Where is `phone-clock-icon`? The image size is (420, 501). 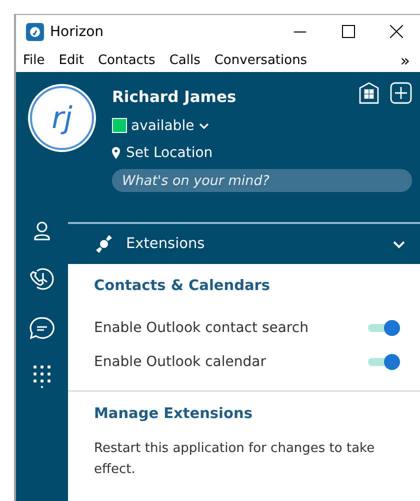 phone-clock-icon is located at coordinates (42, 279).